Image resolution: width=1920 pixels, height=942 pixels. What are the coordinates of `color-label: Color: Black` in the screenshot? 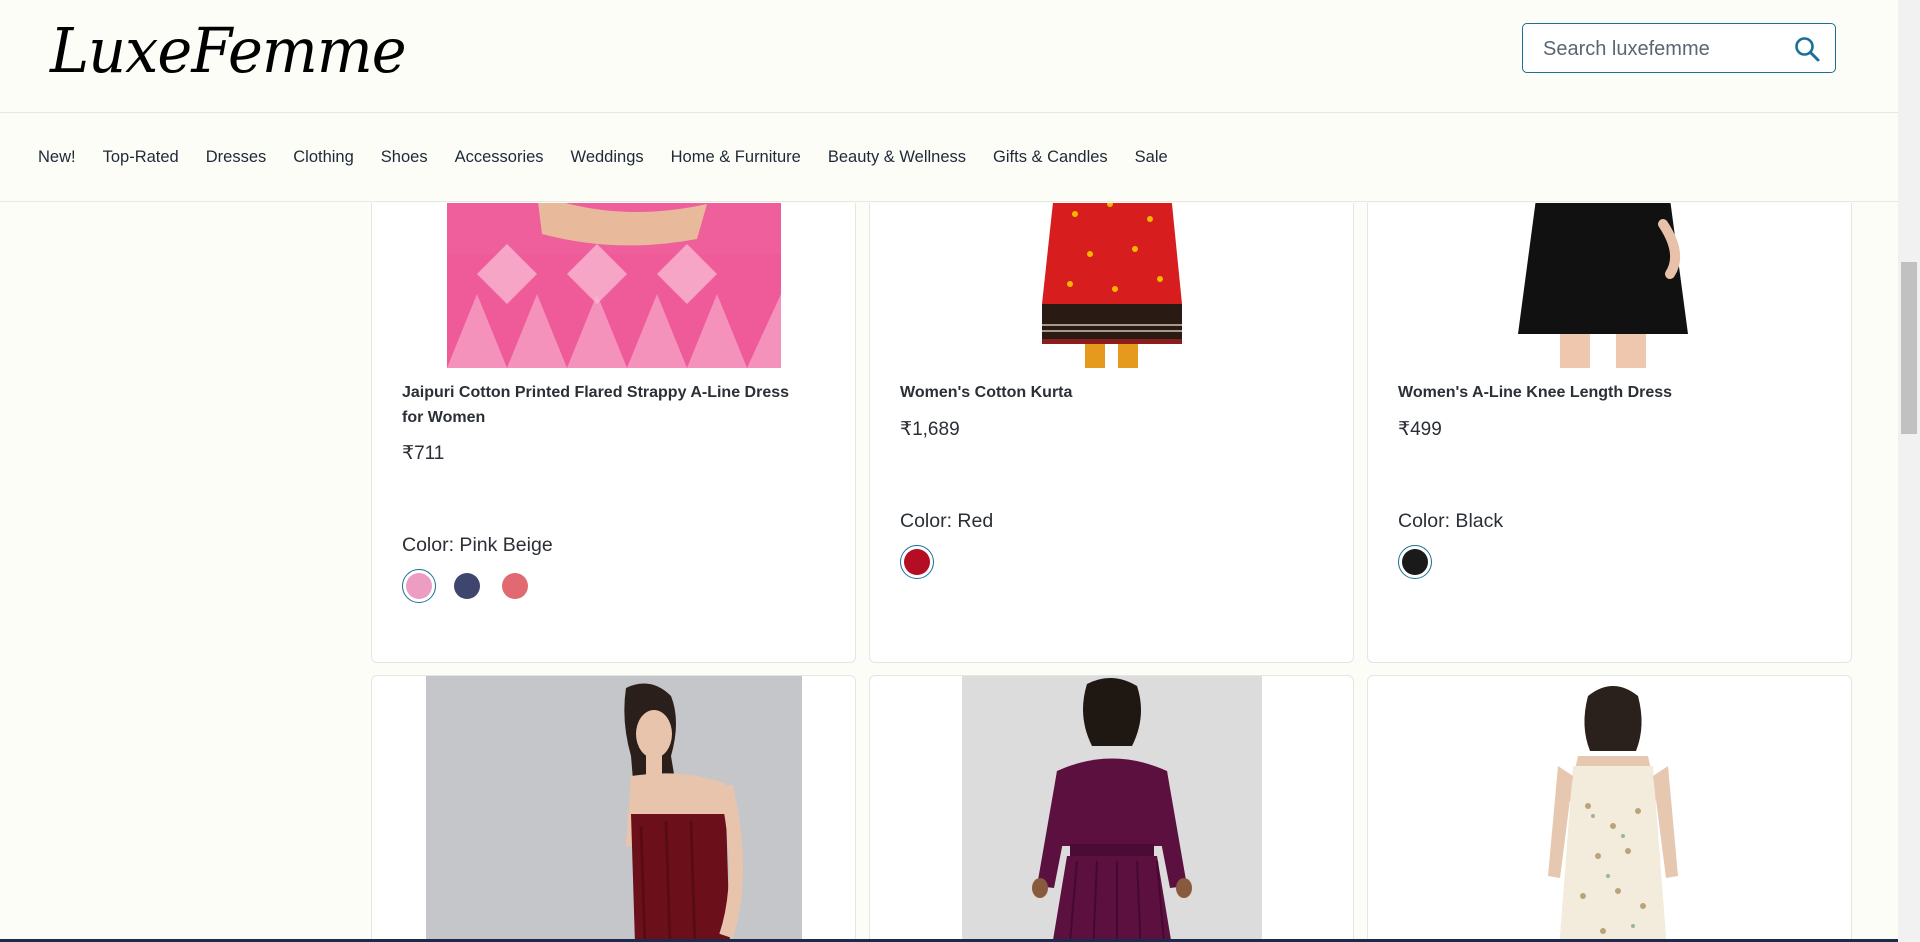 It's located at (1451, 521).